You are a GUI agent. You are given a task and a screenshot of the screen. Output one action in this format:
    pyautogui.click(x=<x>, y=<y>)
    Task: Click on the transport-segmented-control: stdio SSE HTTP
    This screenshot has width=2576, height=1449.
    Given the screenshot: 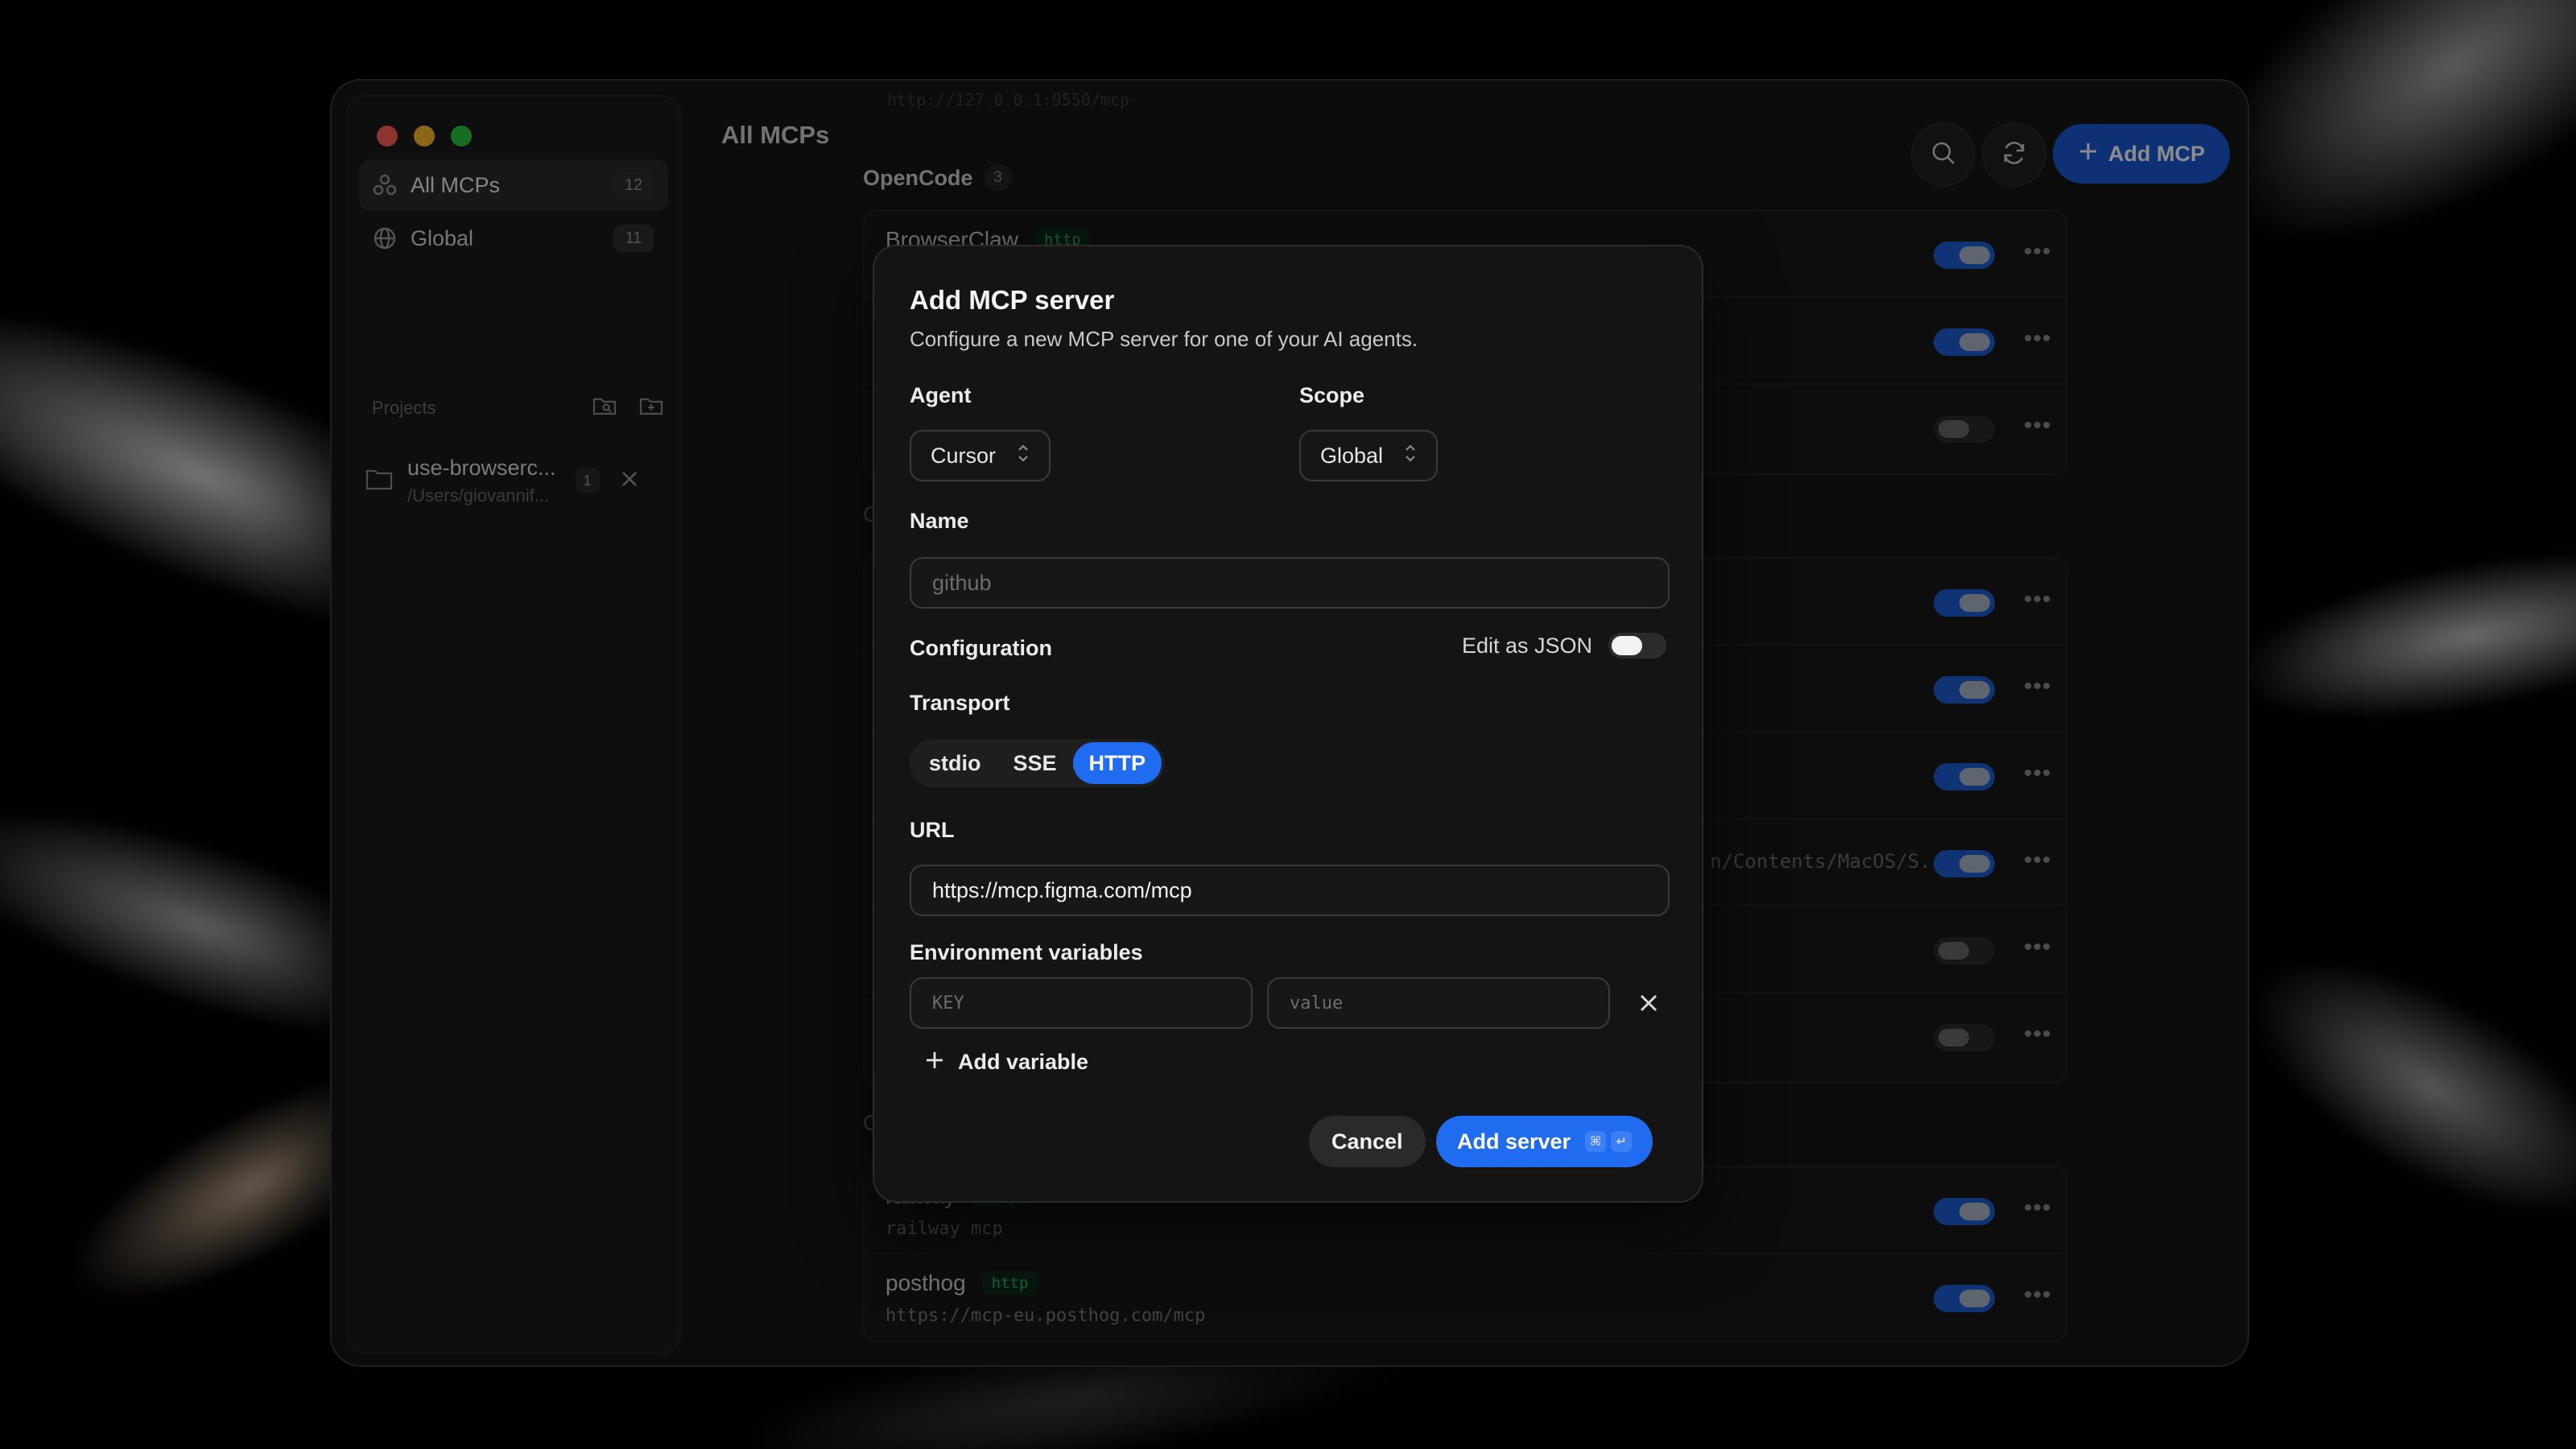 What is the action you would take?
    pyautogui.click(x=1038, y=763)
    